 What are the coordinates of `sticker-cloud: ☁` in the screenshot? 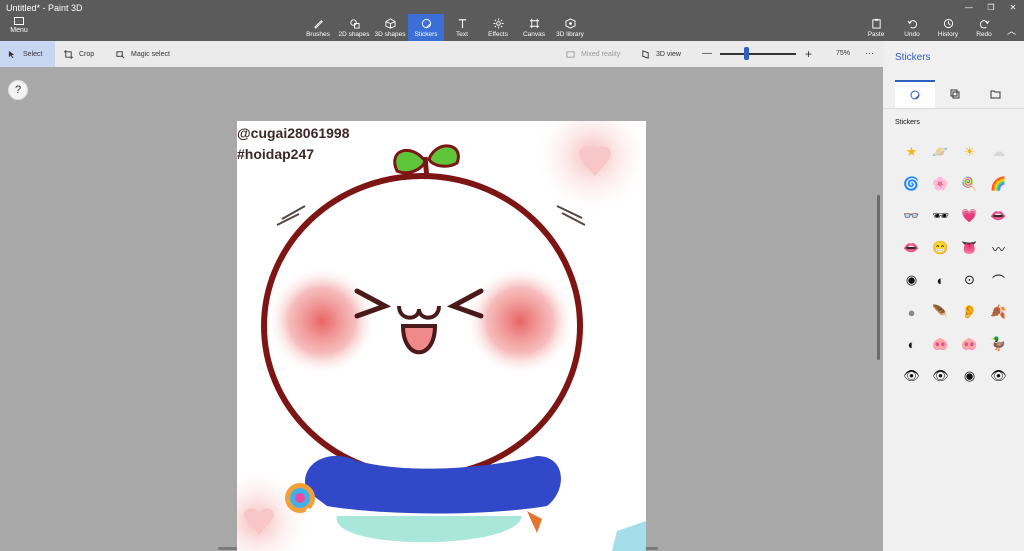 It's located at (998, 152).